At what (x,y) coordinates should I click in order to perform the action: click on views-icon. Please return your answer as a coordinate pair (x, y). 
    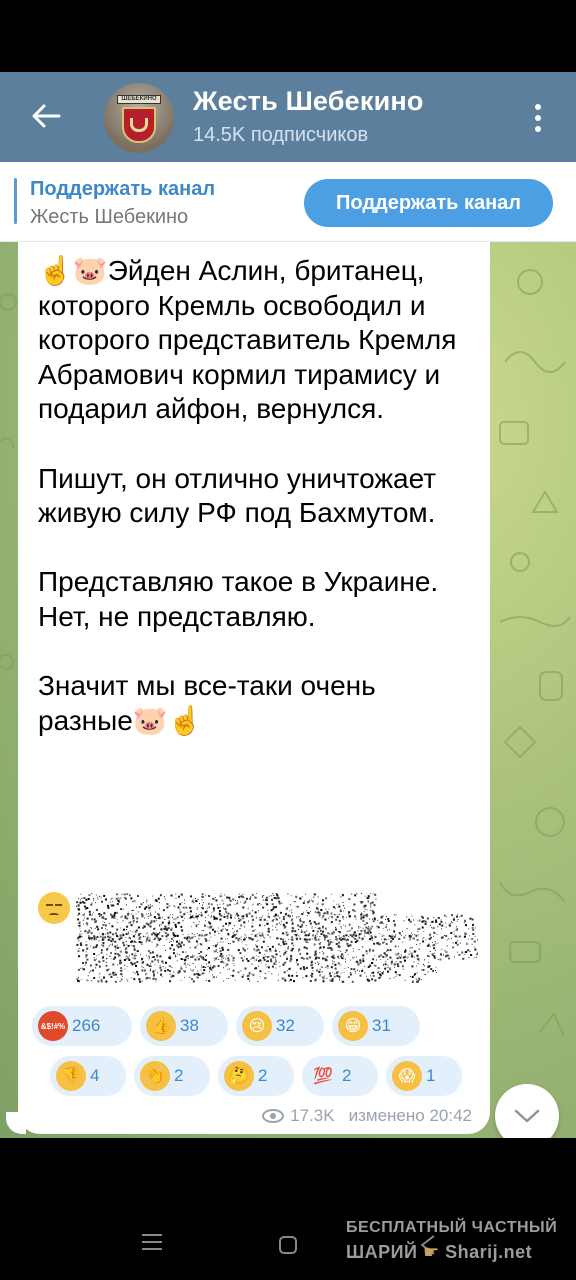
    Looking at the image, I should click on (273, 1116).